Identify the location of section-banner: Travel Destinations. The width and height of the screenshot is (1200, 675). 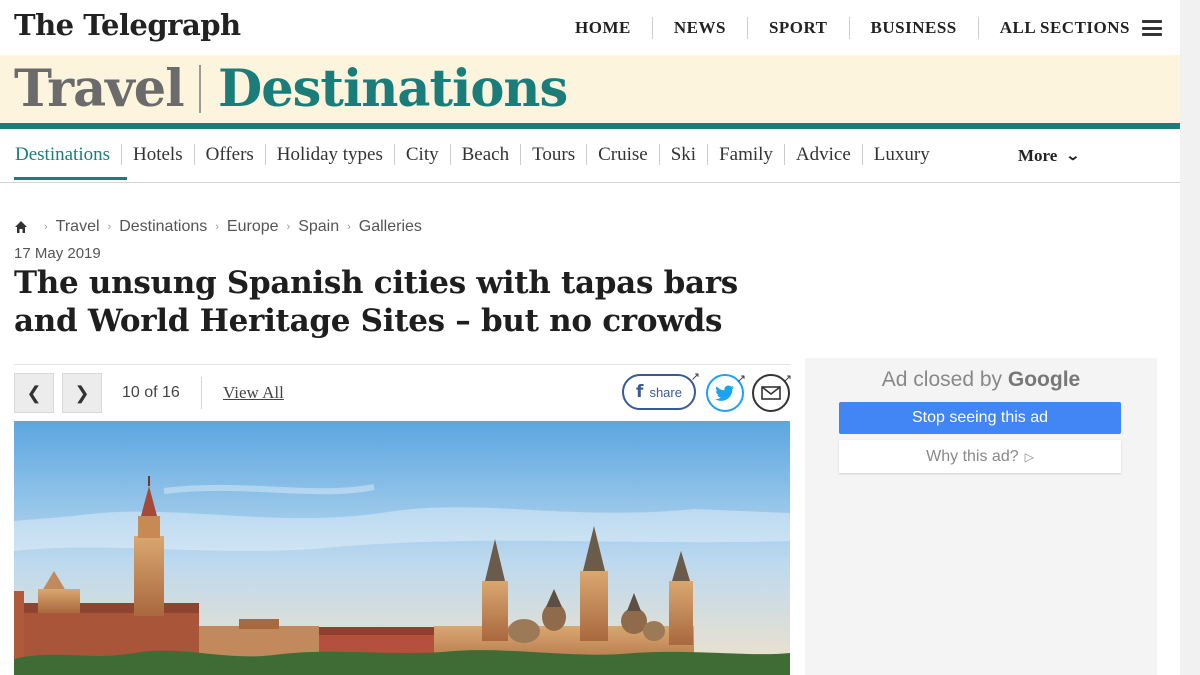
(590, 89).